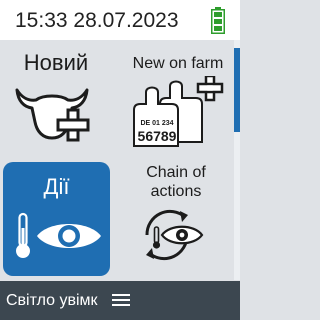 The width and height of the screenshot is (320, 320). I want to click on status-bar: 15:33 28.07.2023, so click(120, 20).